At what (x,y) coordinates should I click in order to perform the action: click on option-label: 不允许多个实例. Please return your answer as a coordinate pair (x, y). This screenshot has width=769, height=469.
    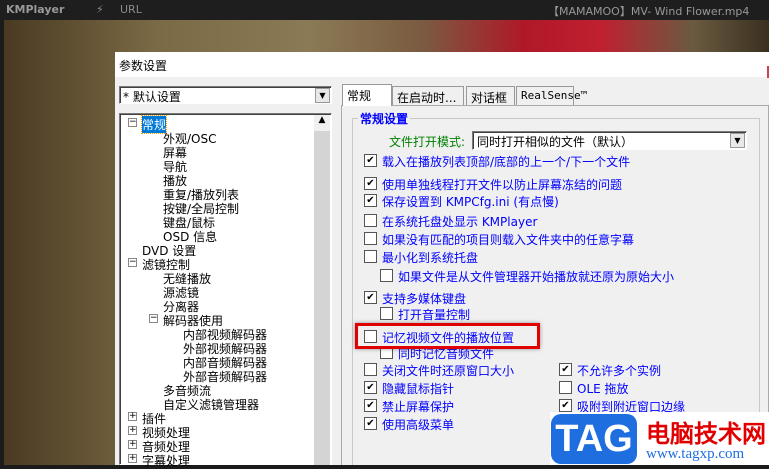
    Looking at the image, I should click on (619, 371).